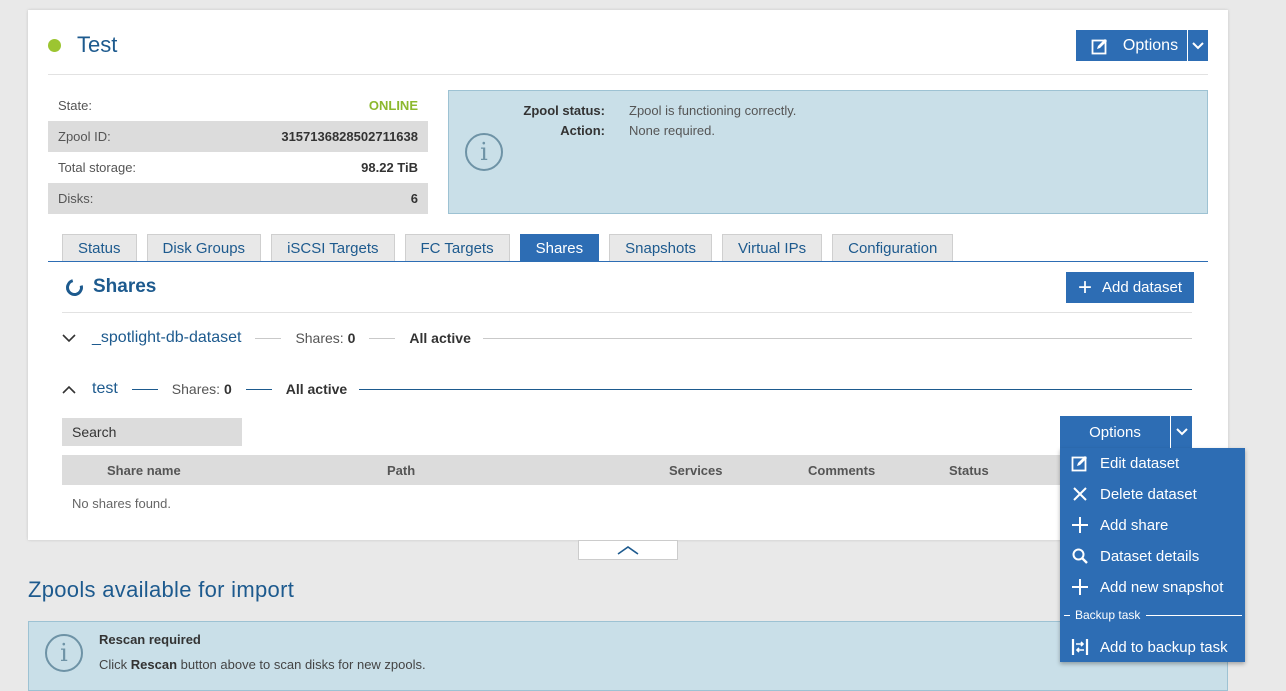  I want to click on menu-section-label: Backup task, so click(1108, 615).